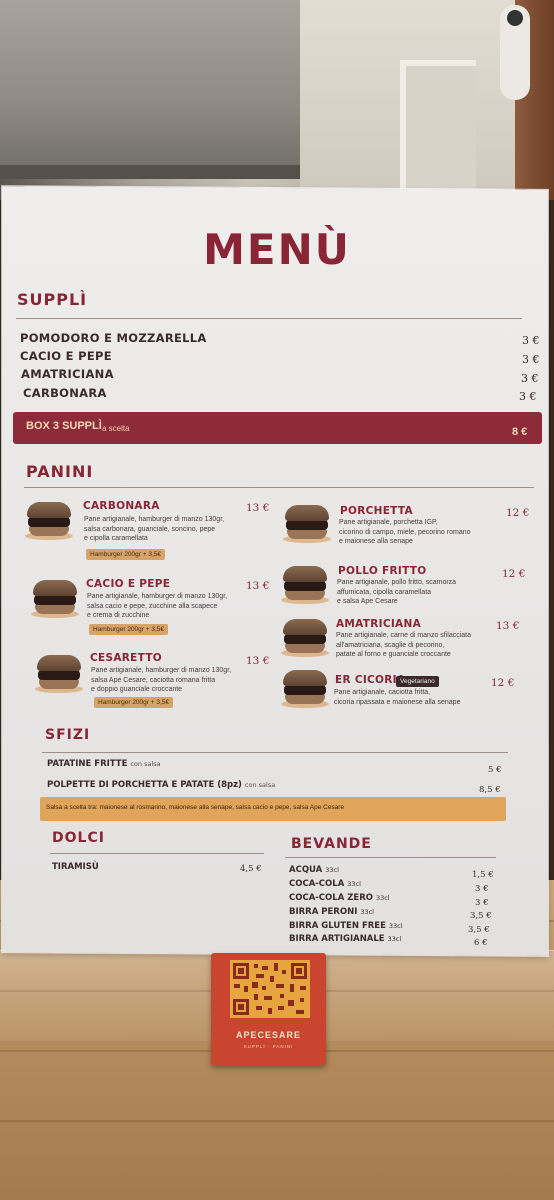 The height and width of the screenshot is (1200, 554). Describe the element at coordinates (60, 471) in the screenshot. I see `panini-heading: PANINI` at that location.